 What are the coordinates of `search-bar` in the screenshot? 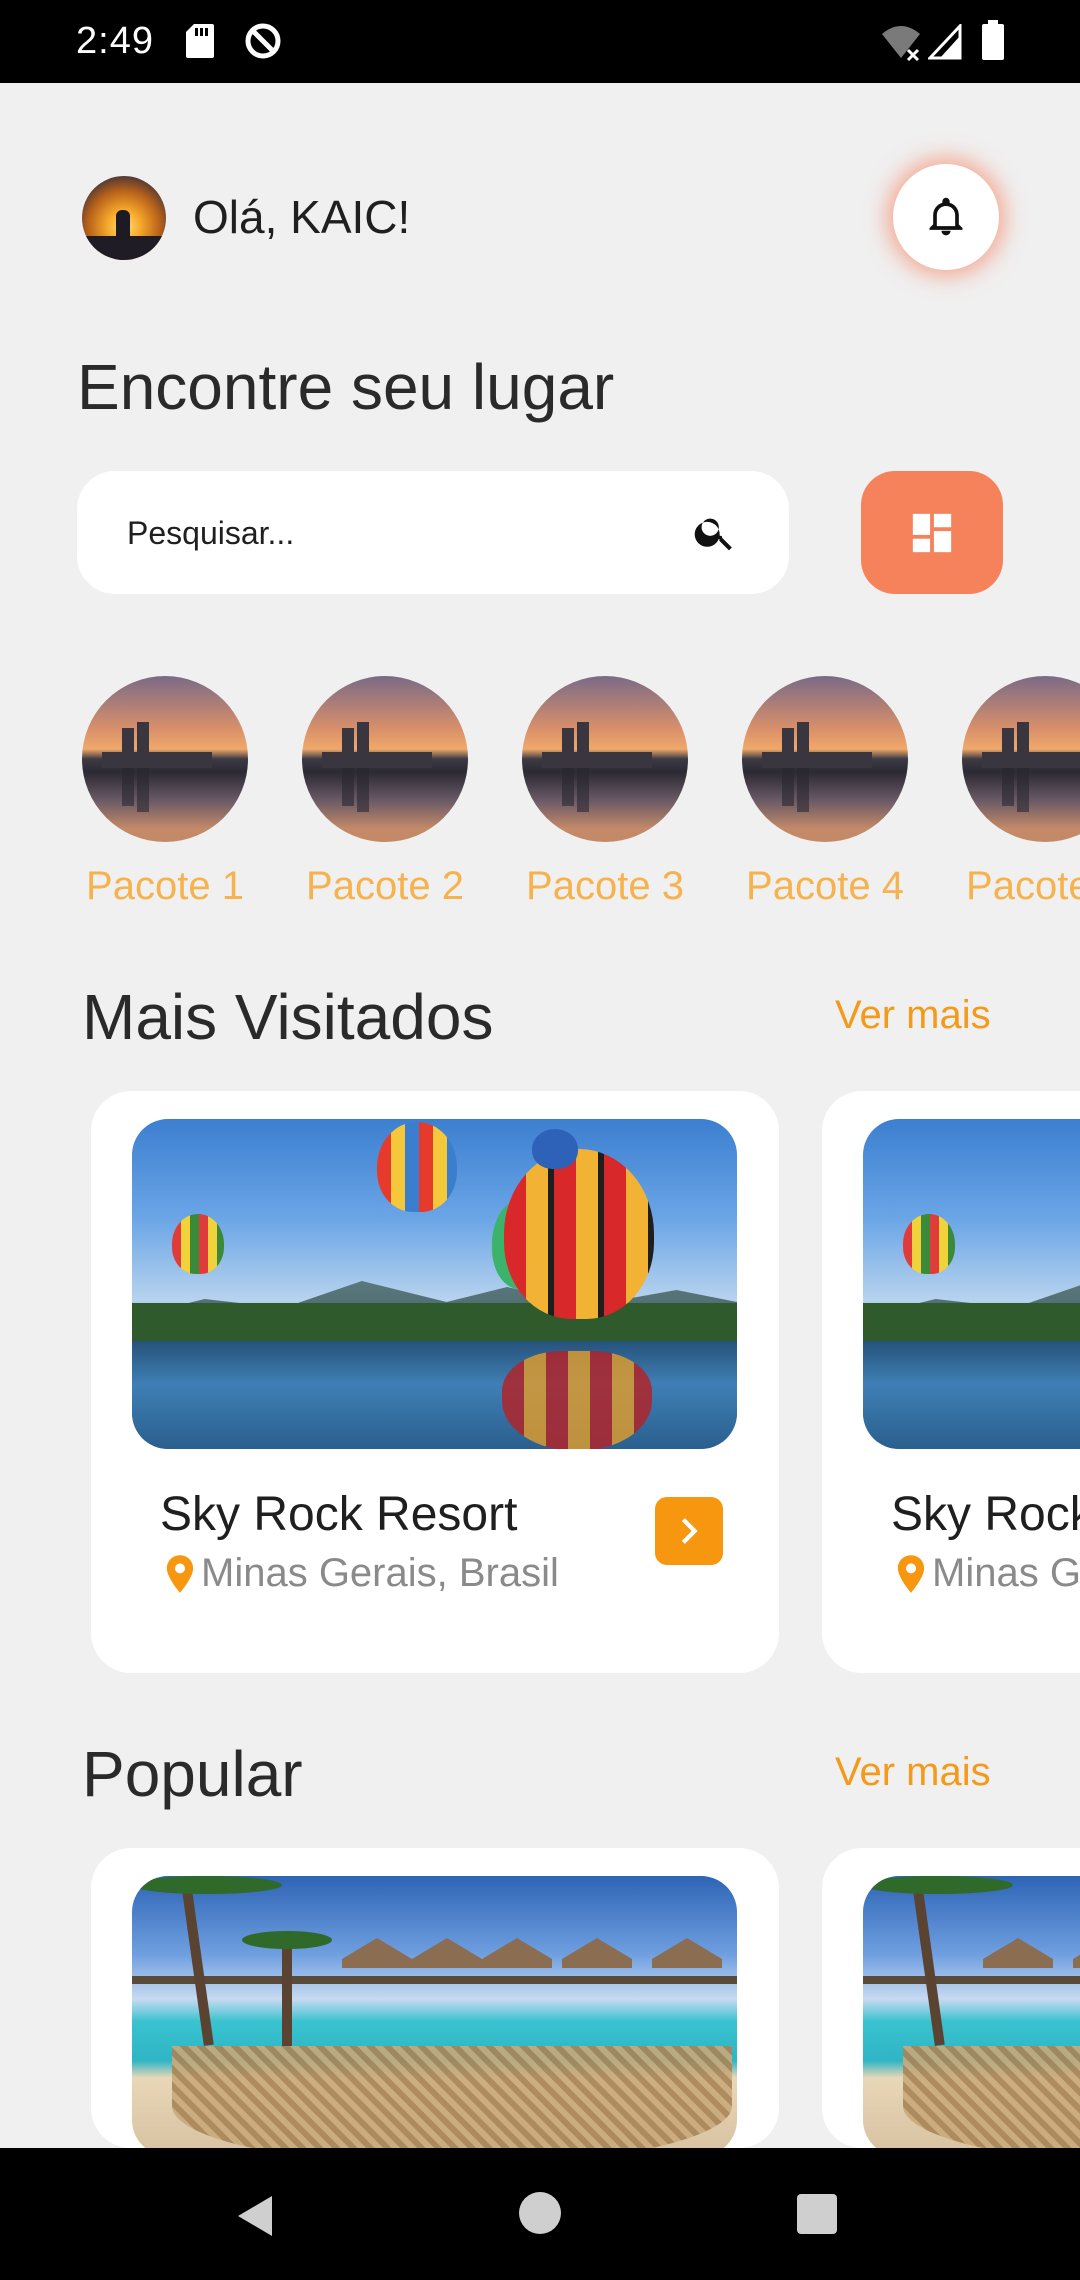 It's located at (433, 532).